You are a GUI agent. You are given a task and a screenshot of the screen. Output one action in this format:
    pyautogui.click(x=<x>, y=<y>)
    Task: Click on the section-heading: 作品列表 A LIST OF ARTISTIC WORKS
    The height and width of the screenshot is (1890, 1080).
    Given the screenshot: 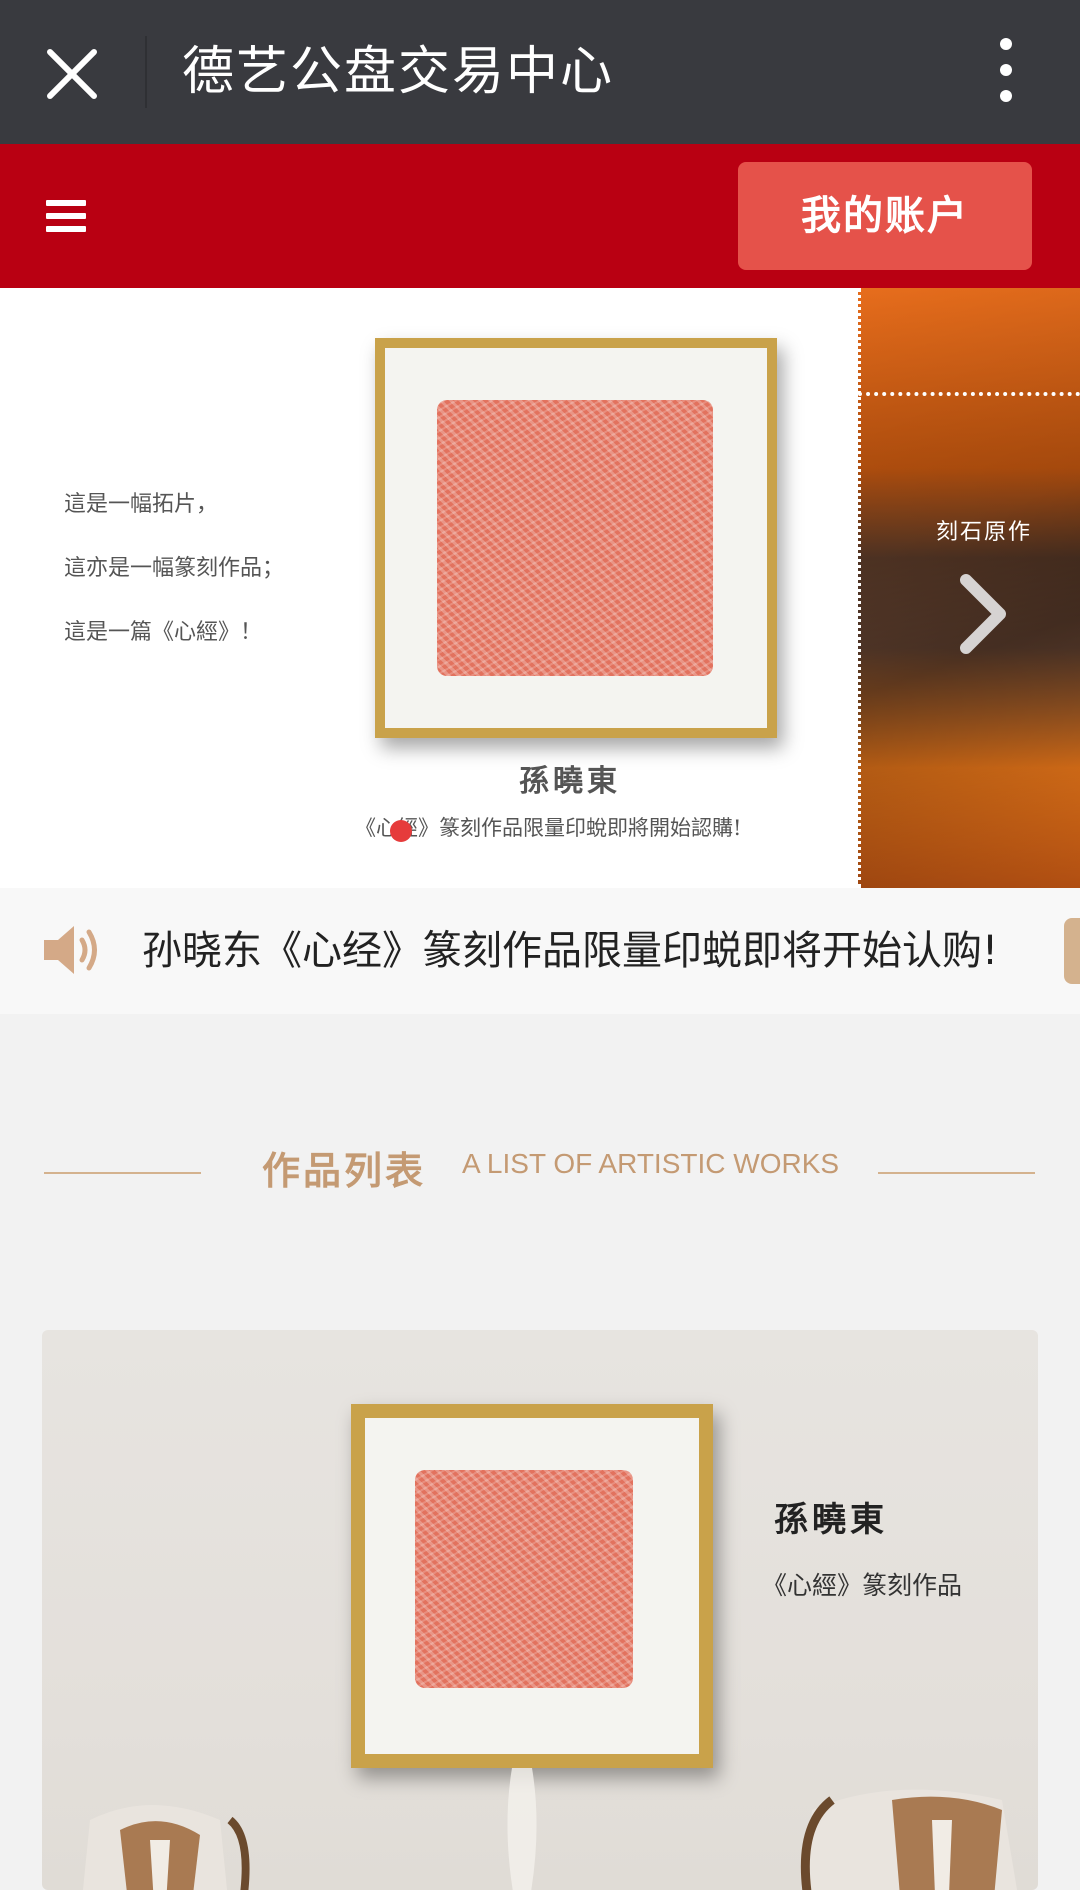 What is the action you would take?
    pyautogui.click(x=540, y=1170)
    